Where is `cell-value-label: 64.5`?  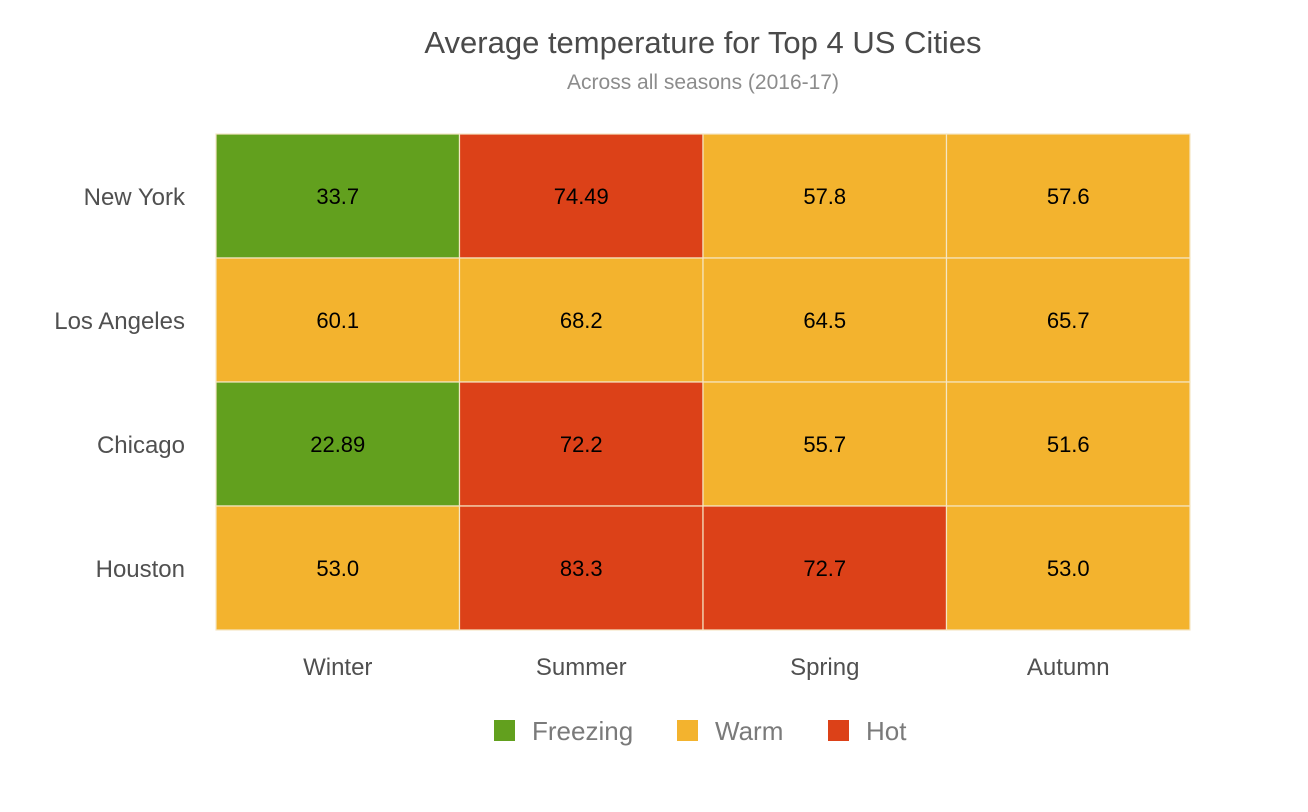
cell-value-label: 64.5 is located at coordinates (824, 320).